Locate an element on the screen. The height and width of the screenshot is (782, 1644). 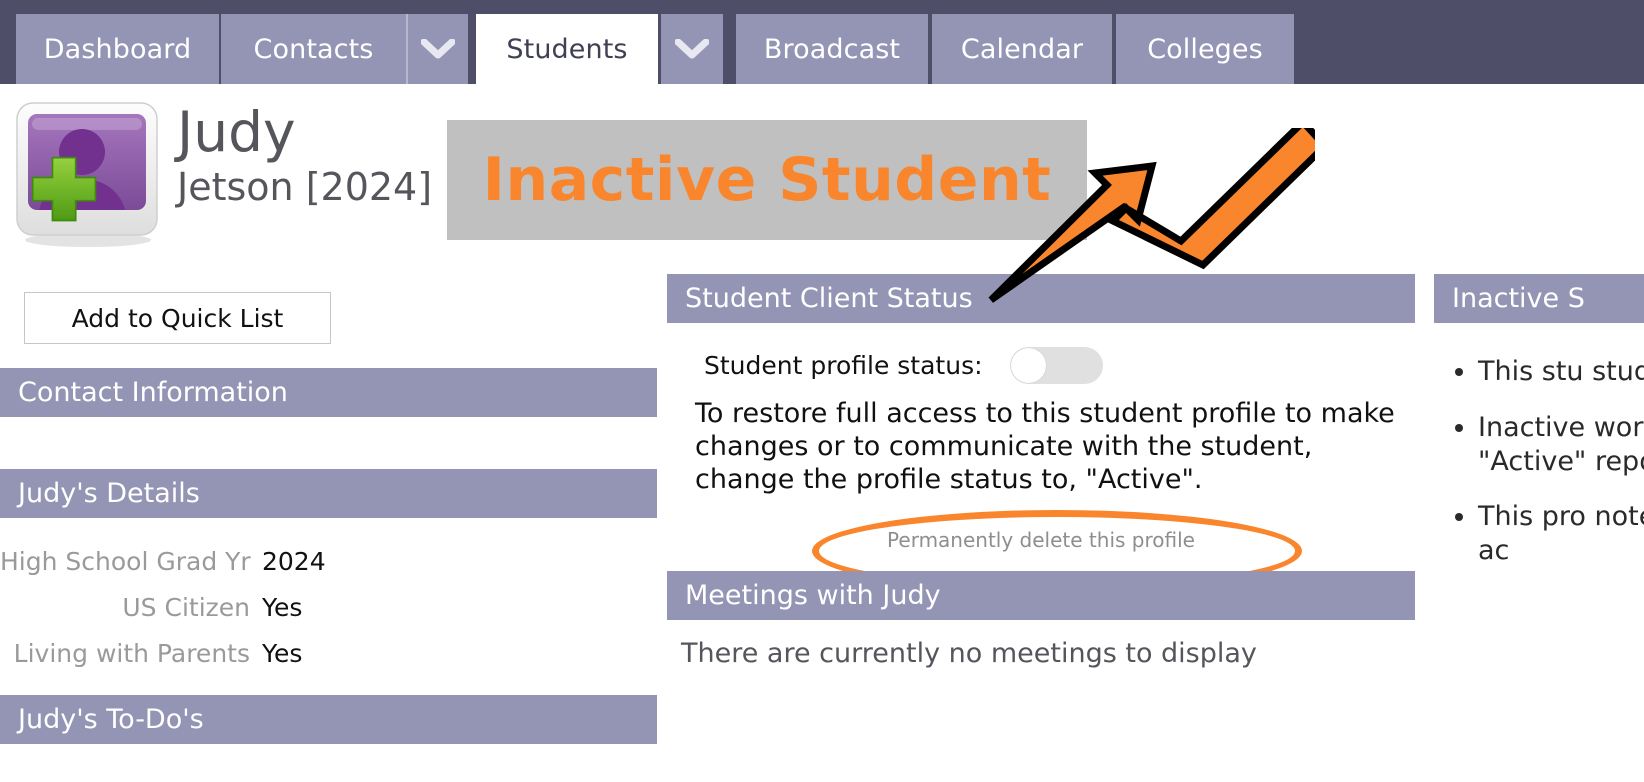
panel-header-label: Contact Information is located at coordinates (153, 392).